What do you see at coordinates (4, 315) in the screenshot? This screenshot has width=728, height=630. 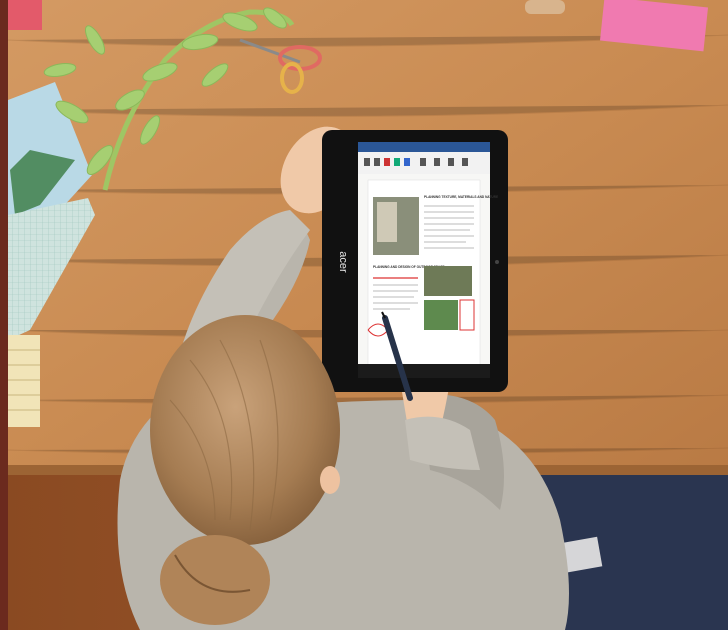 I see `frame-edge` at bounding box center [4, 315].